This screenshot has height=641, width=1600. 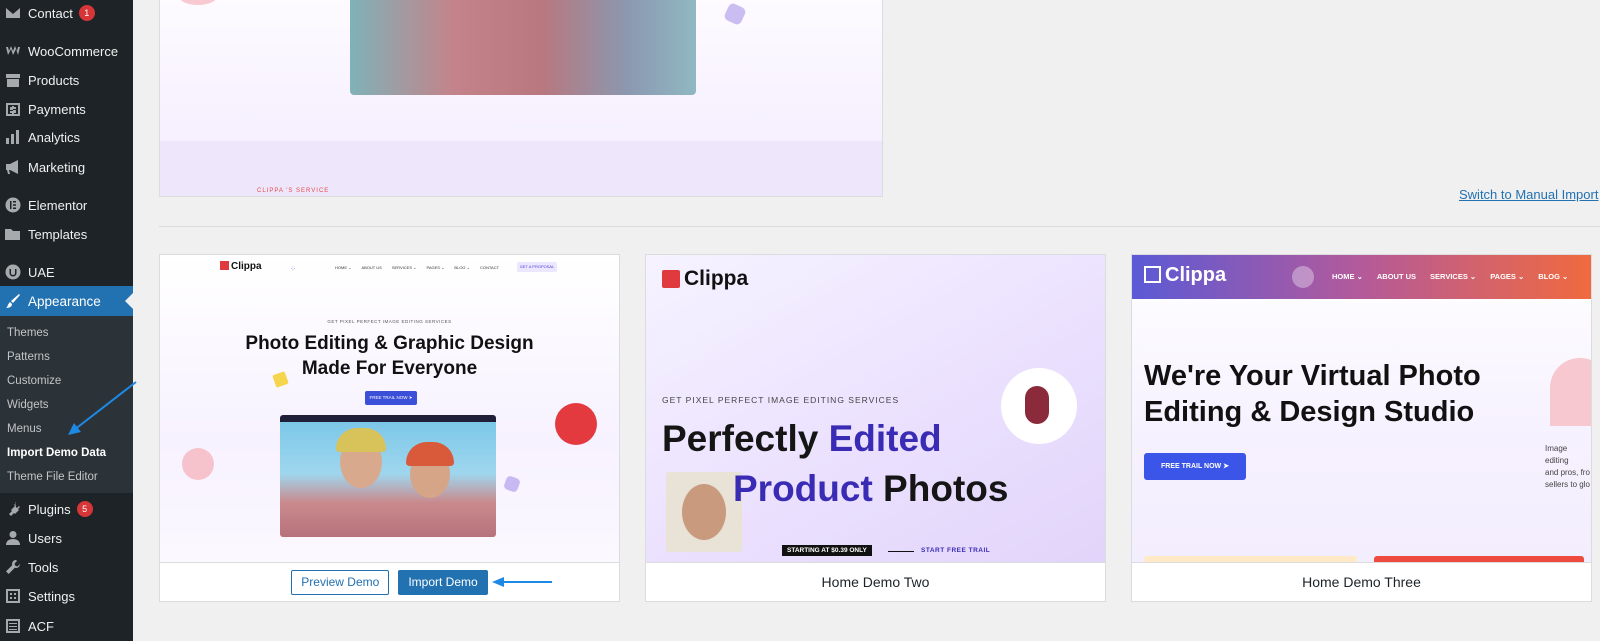 What do you see at coordinates (54, 80) in the screenshot?
I see `sidebar-item-label: Products` at bounding box center [54, 80].